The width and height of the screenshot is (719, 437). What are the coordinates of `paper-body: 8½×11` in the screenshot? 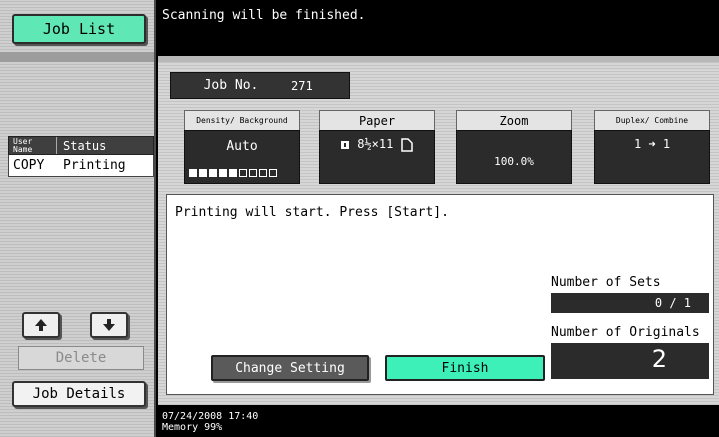 It's located at (377, 157).